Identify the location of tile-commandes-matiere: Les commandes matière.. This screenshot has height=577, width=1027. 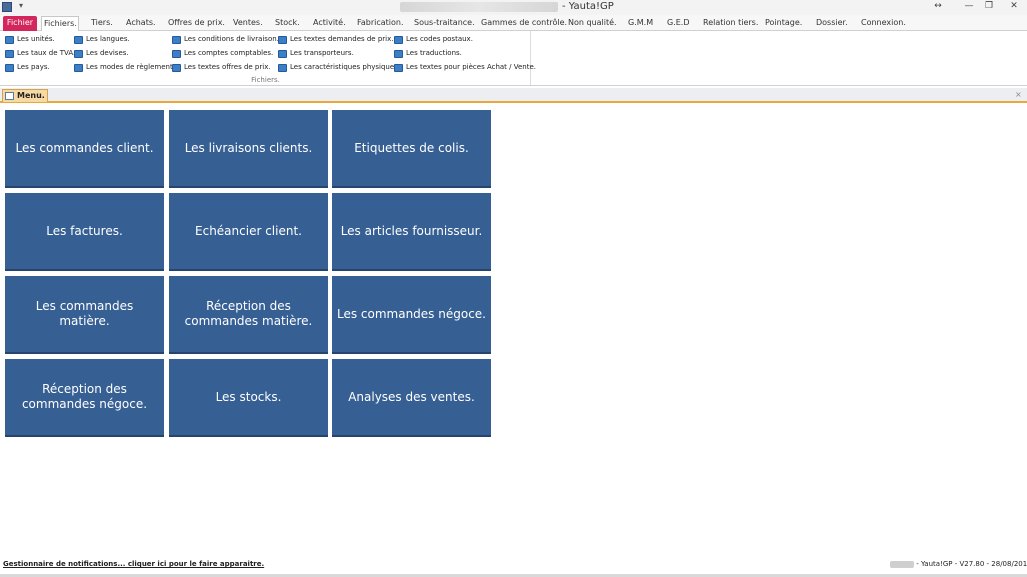
(84, 315).